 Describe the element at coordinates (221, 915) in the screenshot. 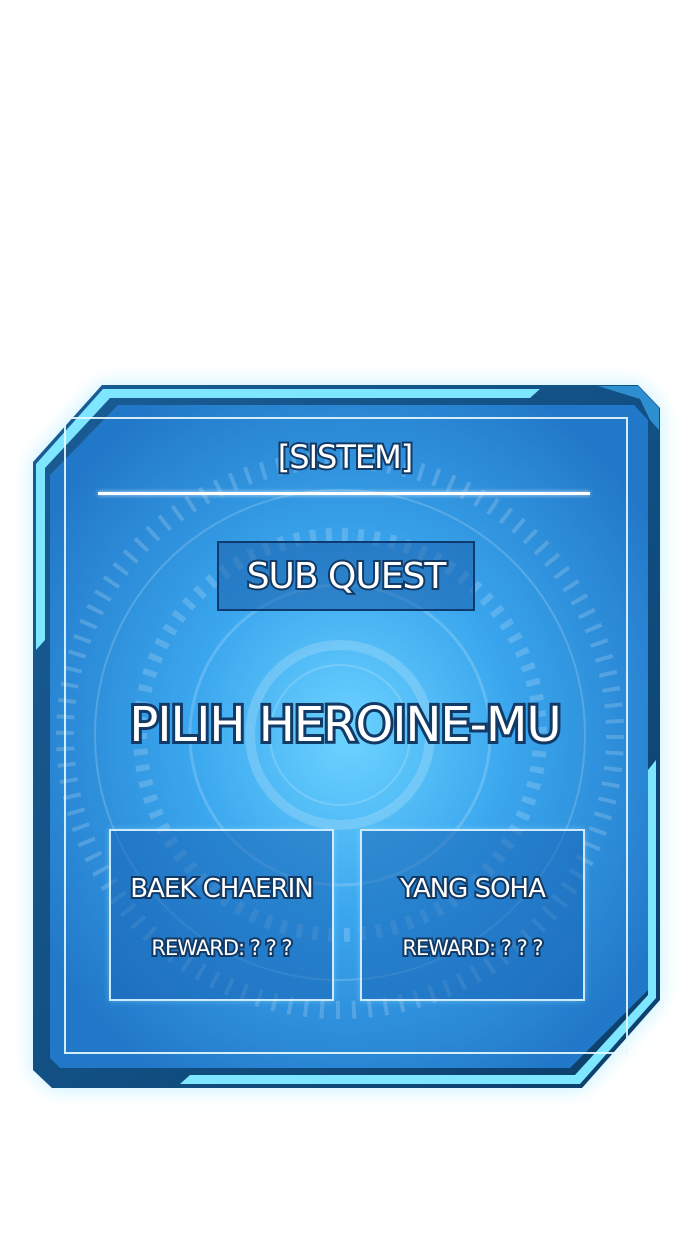

I see `option-card-baek-chaerin: BAEK CHAERIN REWARD: ? ? ?` at that location.